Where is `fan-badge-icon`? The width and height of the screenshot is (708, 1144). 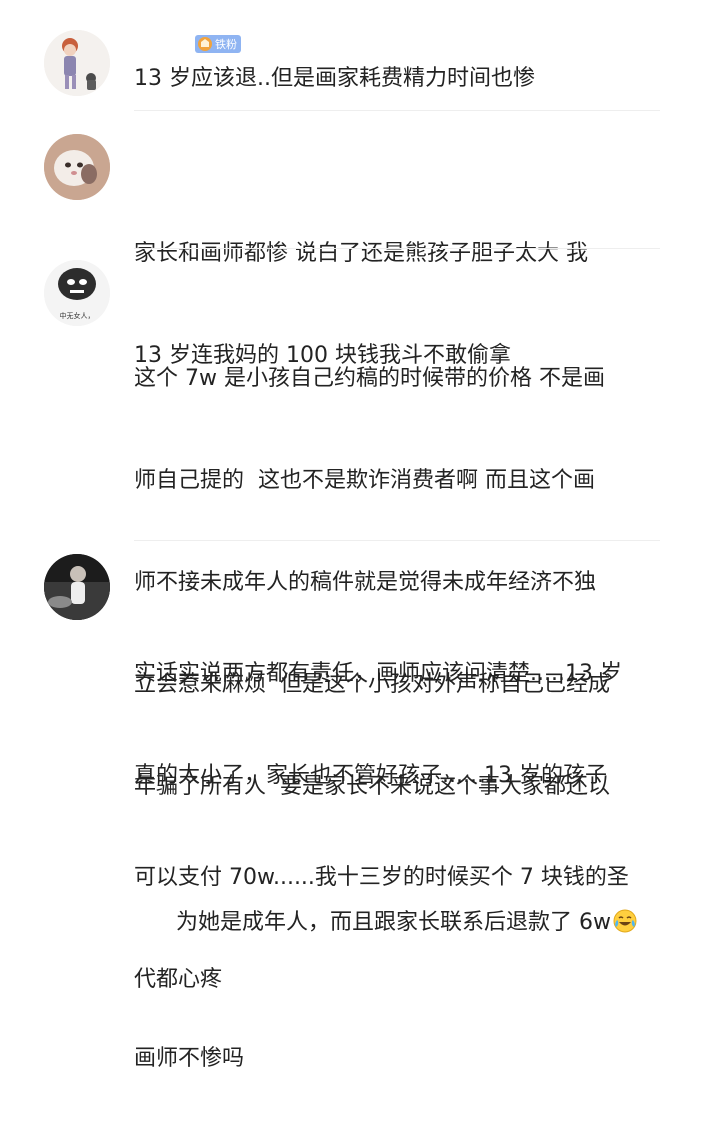 fan-badge-icon is located at coordinates (205, 44).